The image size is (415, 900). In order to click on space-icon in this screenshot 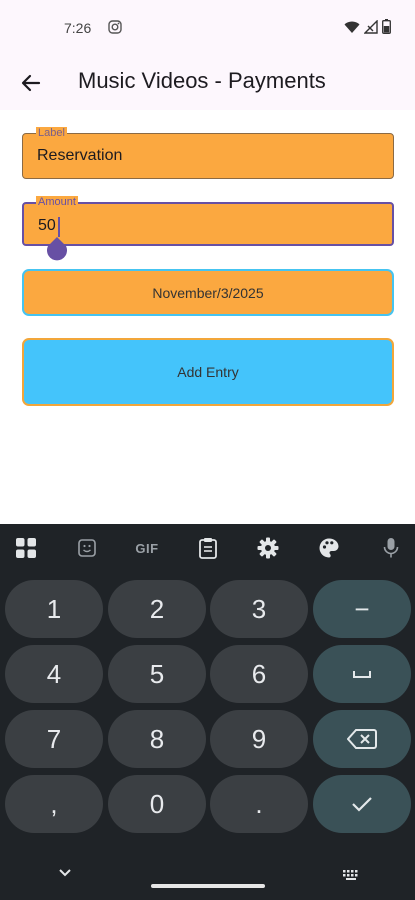, I will do `click(362, 674)`.